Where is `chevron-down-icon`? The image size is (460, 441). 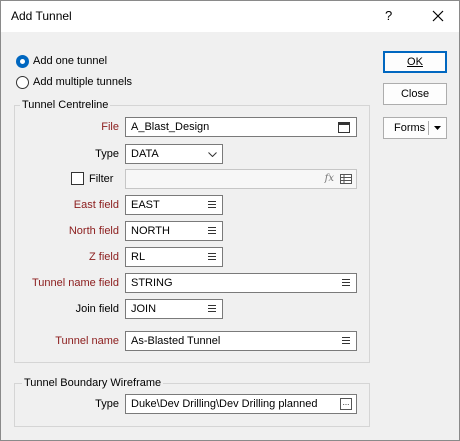 chevron-down-icon is located at coordinates (212, 154).